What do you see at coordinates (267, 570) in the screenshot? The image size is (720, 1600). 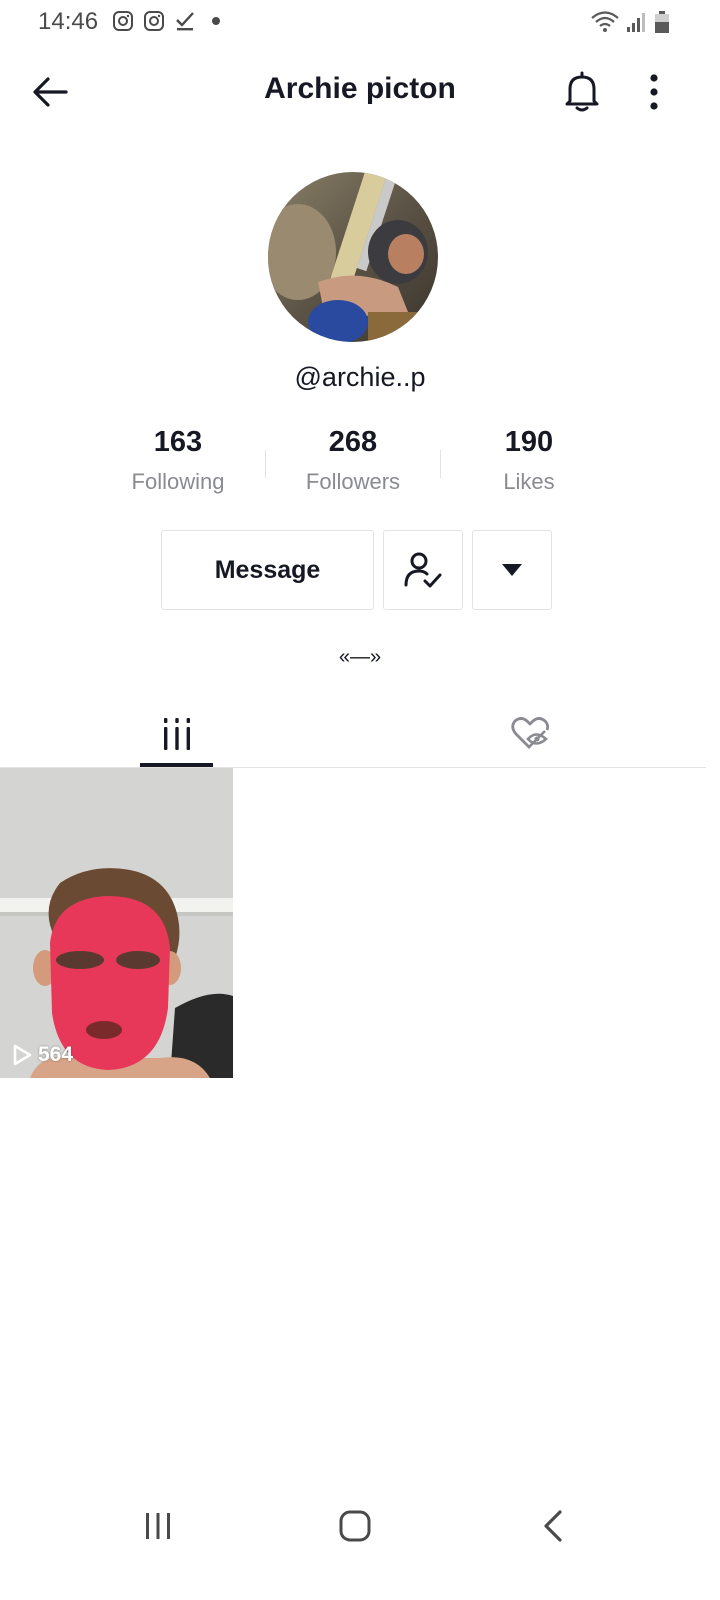 I see `message-button: Message` at bounding box center [267, 570].